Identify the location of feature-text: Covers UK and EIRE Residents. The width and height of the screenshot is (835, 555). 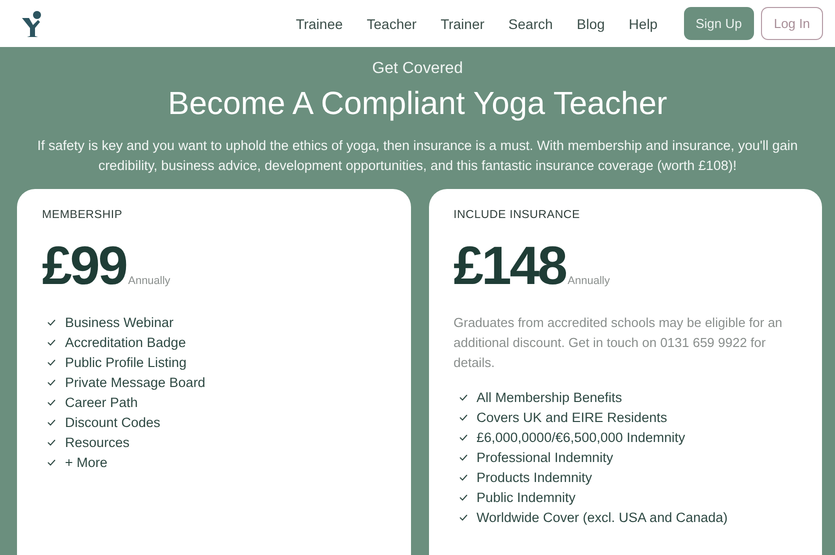
(572, 417).